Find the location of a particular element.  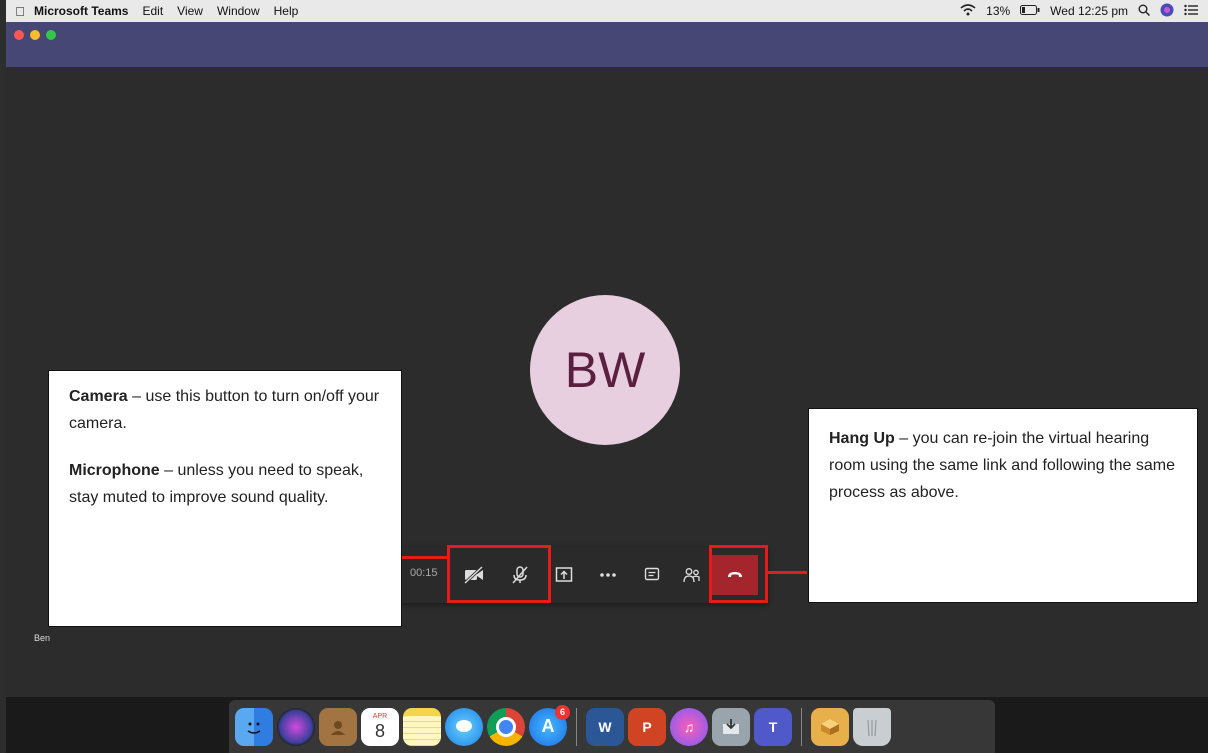

participant-name-label: Ben is located at coordinates (42, 638).